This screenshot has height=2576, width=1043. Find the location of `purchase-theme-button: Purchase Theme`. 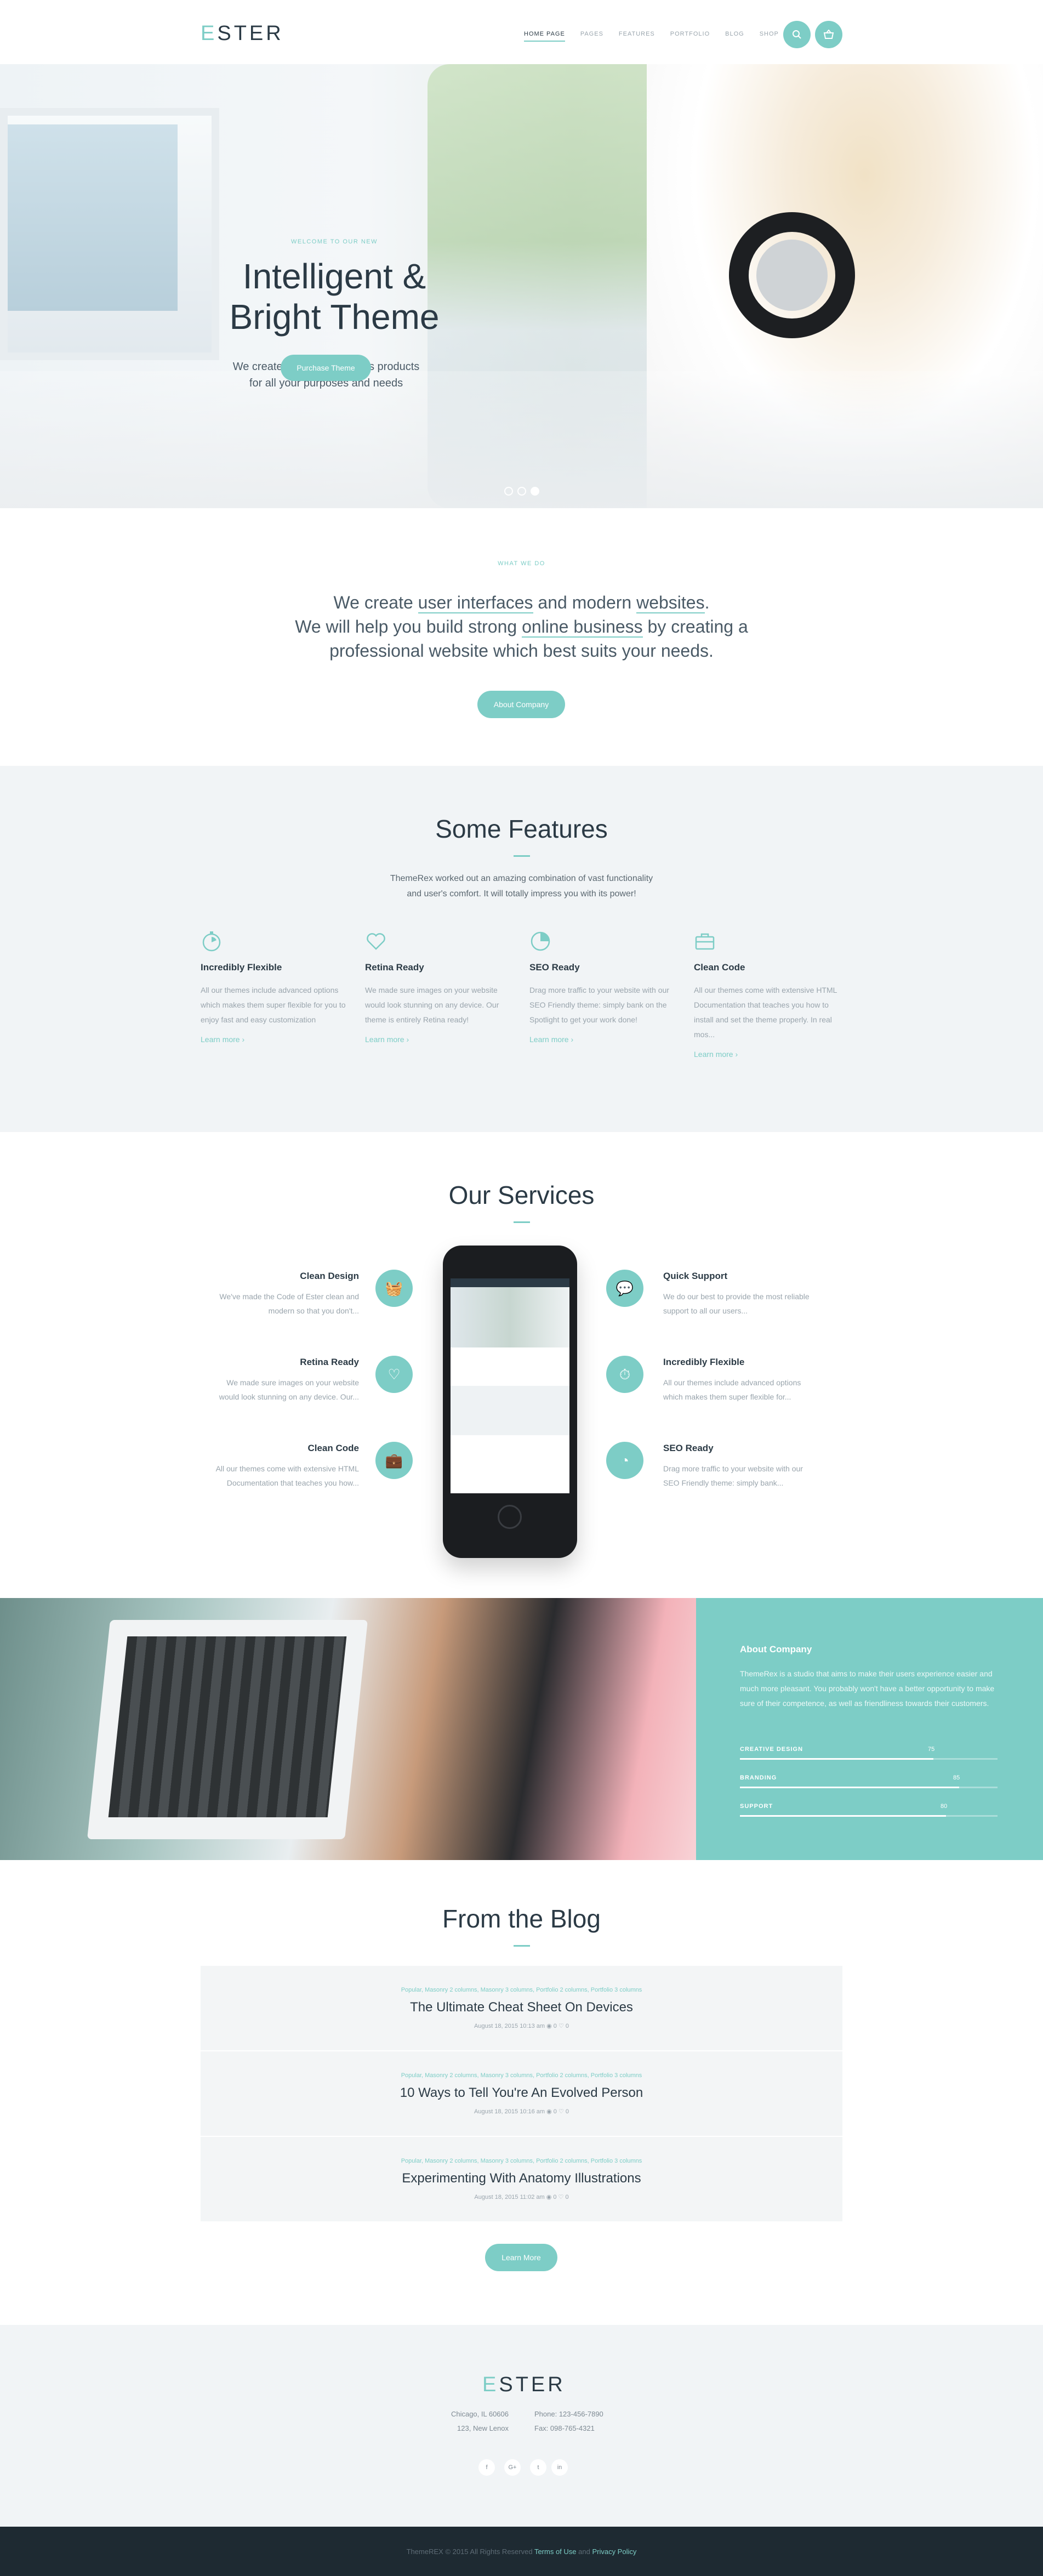

purchase-theme-button: Purchase Theme is located at coordinates (326, 368).